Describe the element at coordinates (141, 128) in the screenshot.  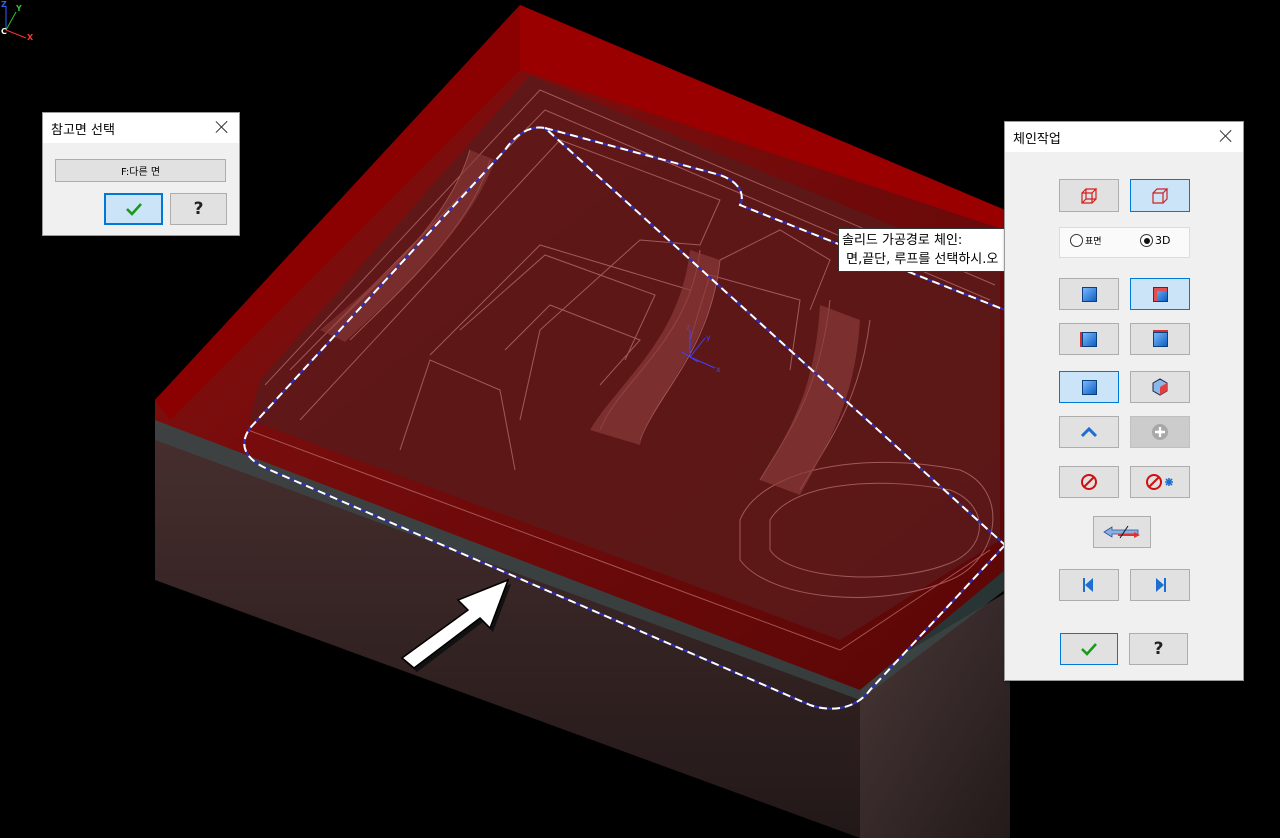
I see `dialog-title-bar: 참고면 선택` at that location.